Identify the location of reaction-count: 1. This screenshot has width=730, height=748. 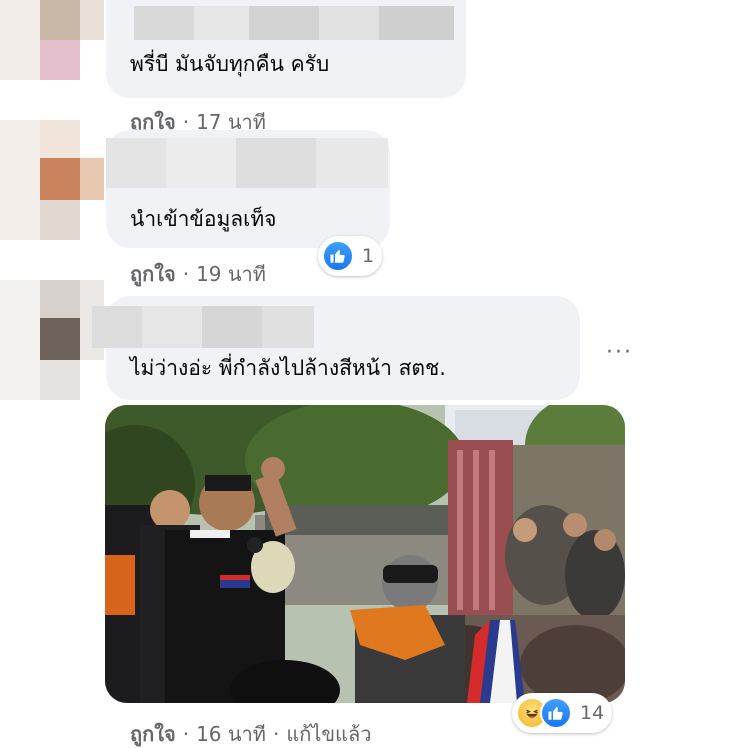
(368, 256).